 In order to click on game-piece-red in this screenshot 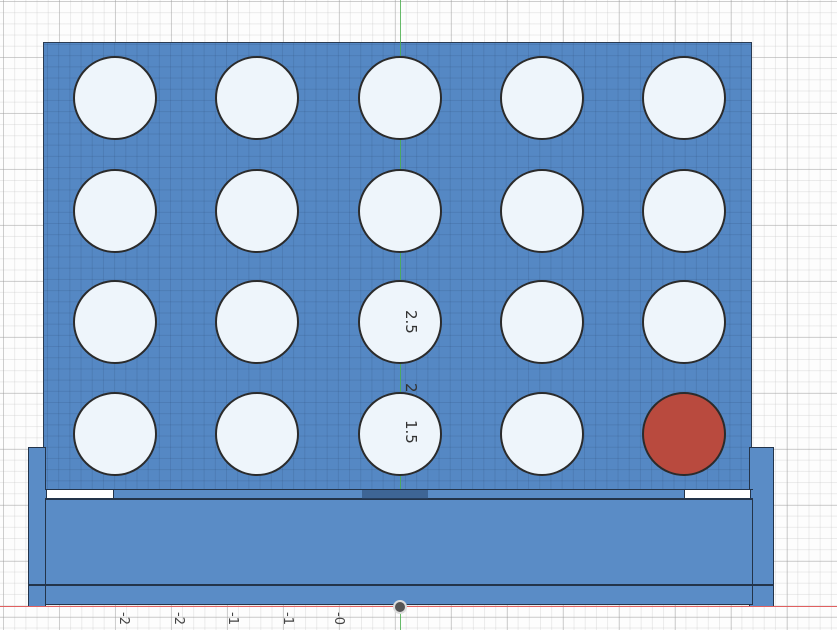, I will do `click(684, 434)`.